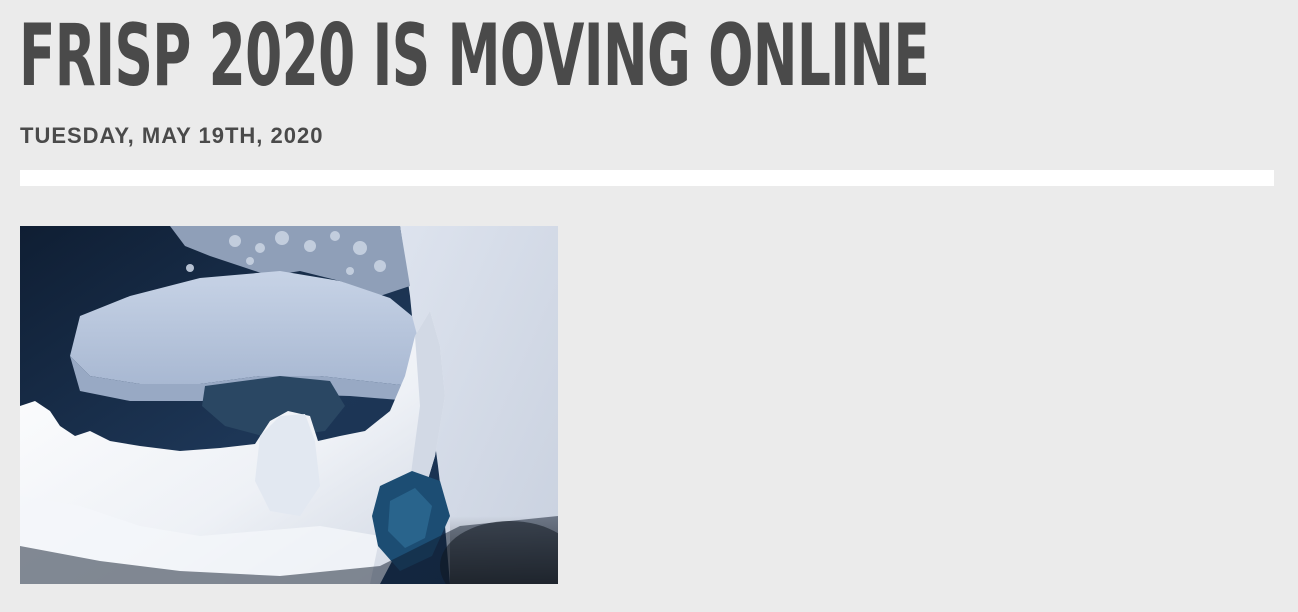 This screenshot has width=1298, height=612. What do you see at coordinates (647, 178) in the screenshot?
I see `divider-bar` at bounding box center [647, 178].